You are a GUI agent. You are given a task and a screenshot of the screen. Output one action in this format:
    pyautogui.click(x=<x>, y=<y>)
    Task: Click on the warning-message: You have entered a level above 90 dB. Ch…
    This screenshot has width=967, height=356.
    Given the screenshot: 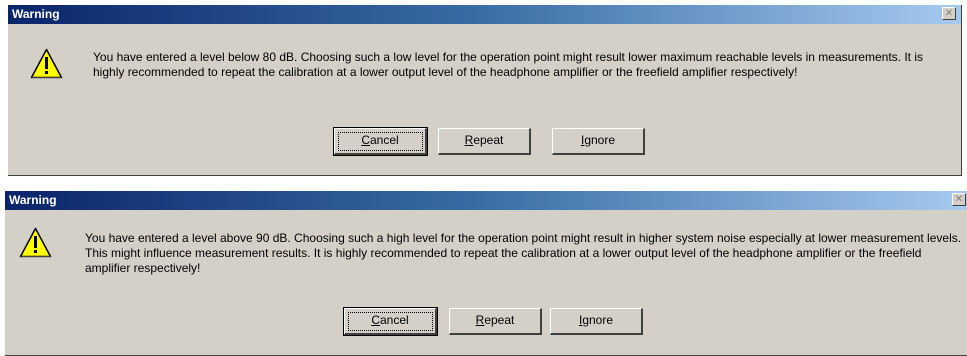 What is the action you would take?
    pyautogui.click(x=523, y=253)
    